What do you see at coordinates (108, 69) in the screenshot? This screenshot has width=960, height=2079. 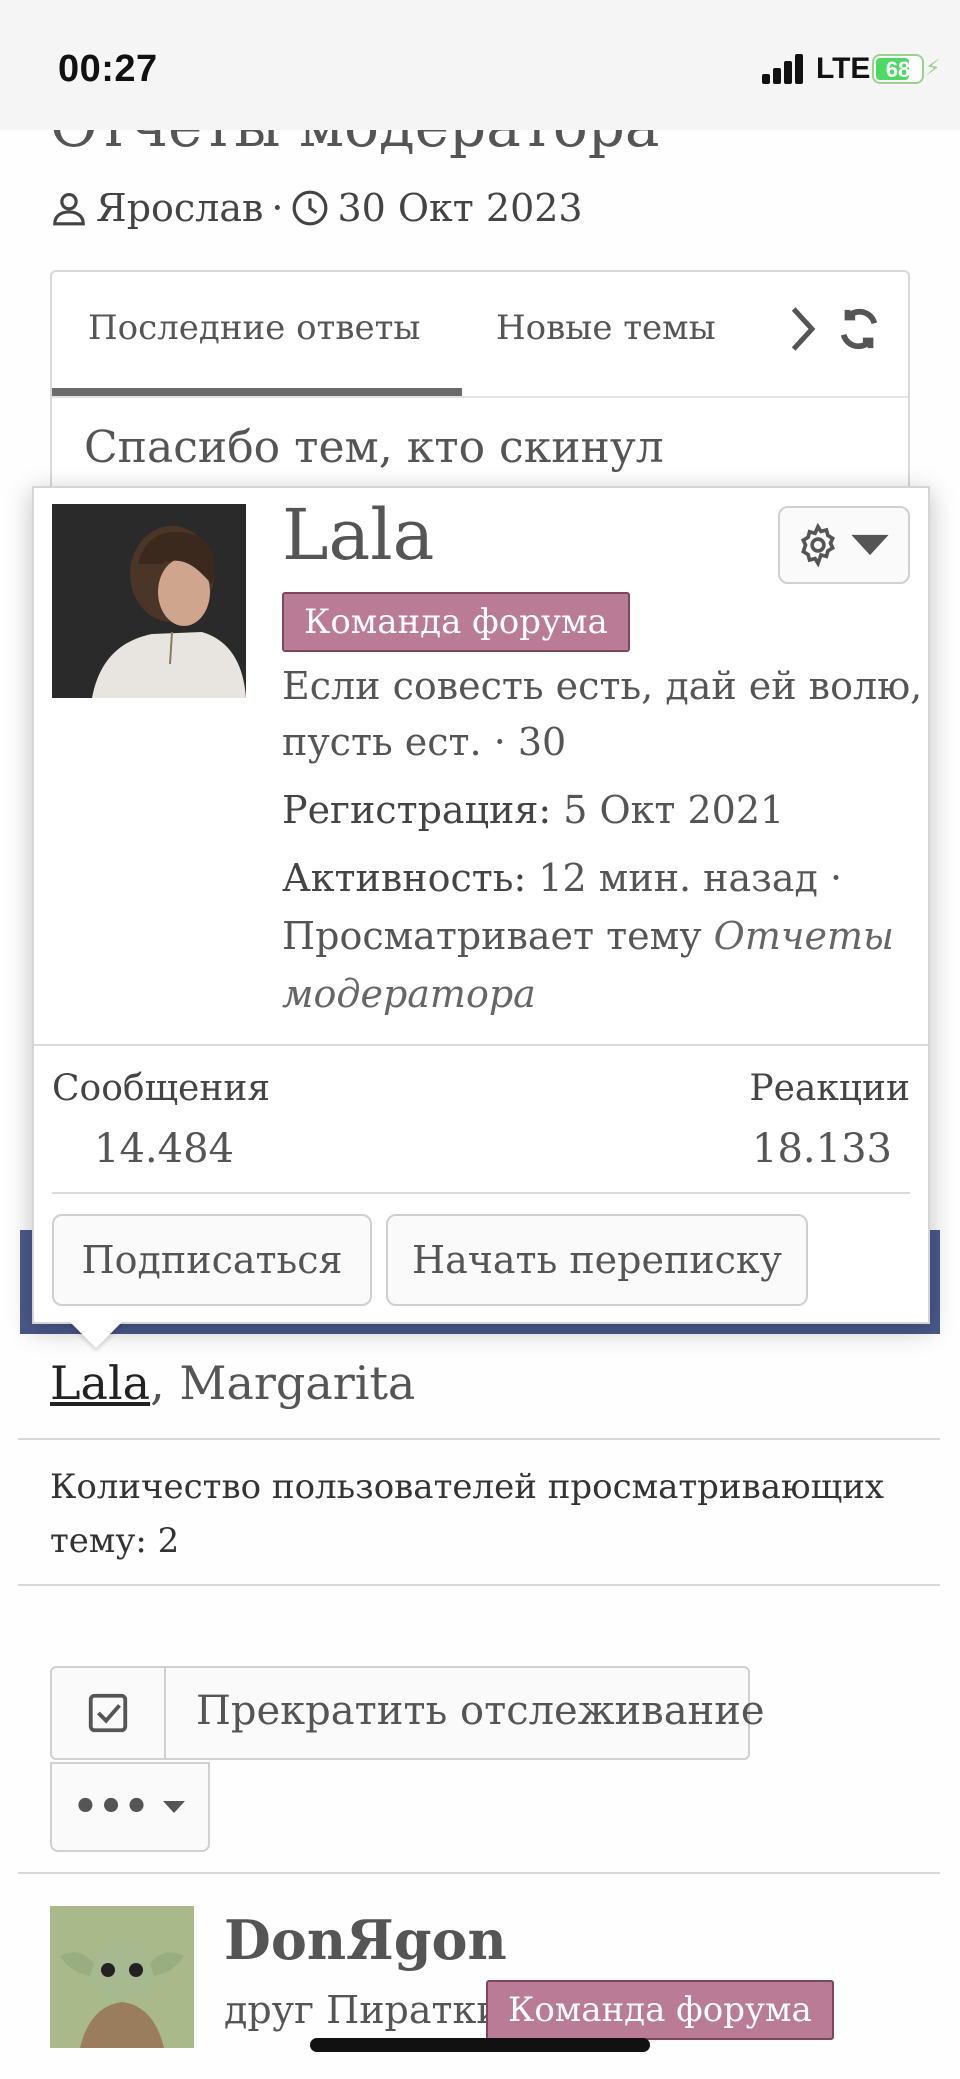 I see `status-time: 00:27` at bounding box center [108, 69].